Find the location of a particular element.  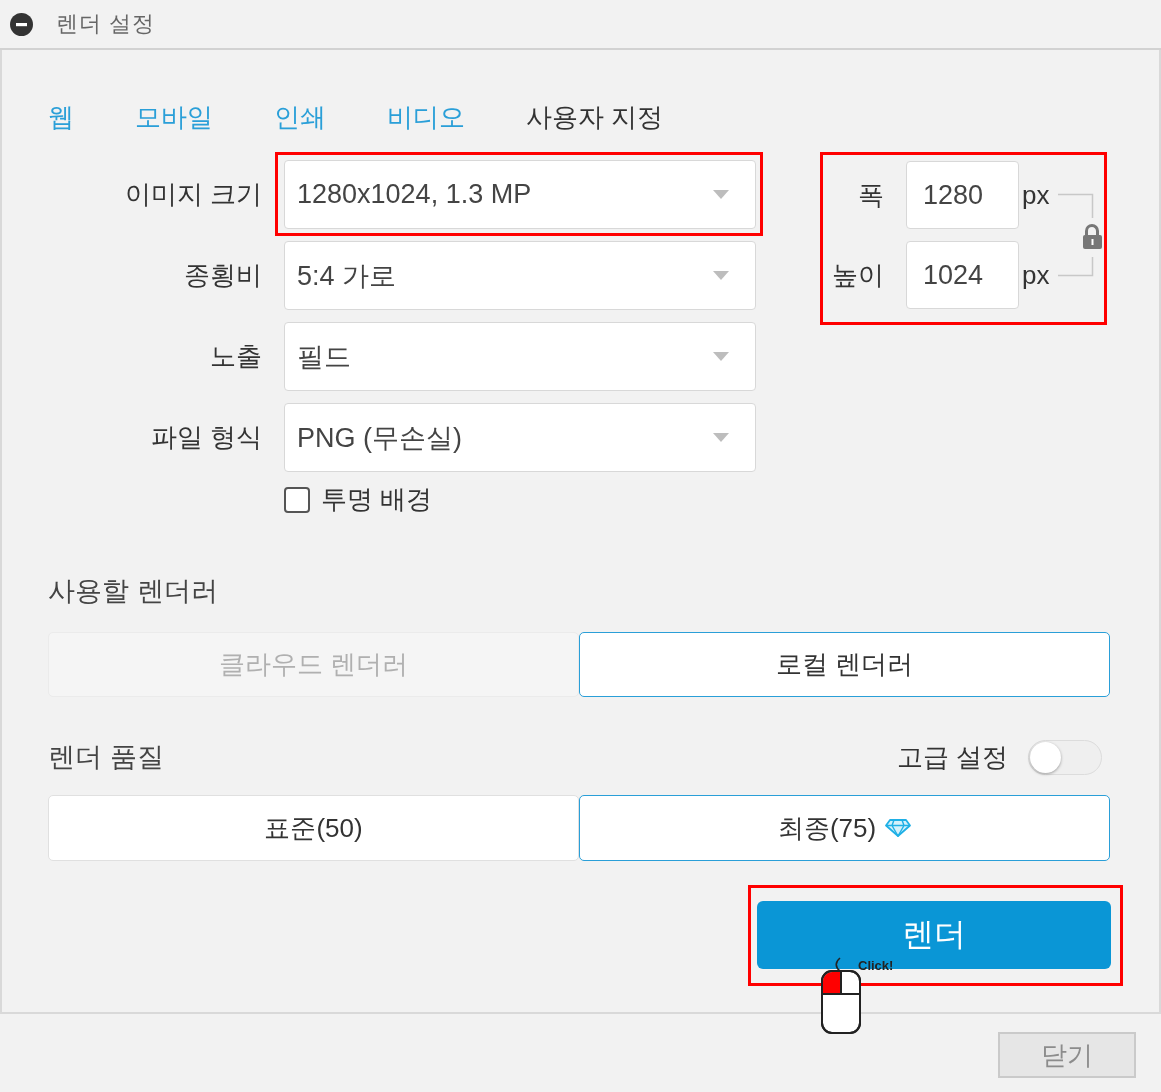

width-field: 1280 is located at coordinates (962, 195).